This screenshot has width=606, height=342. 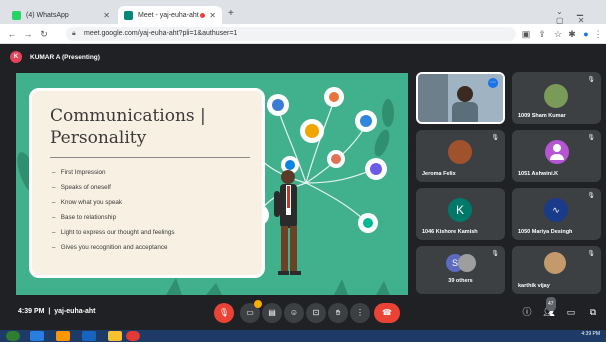 I want to click on participant-avatar: K, so click(x=460, y=210).